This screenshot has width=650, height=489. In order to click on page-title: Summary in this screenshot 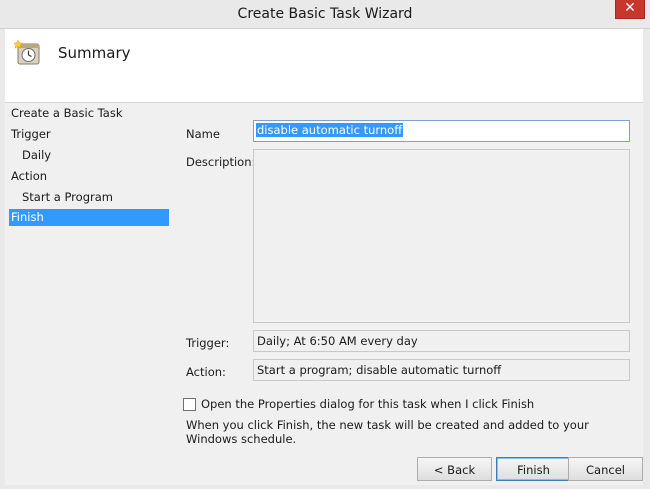, I will do `click(94, 53)`.